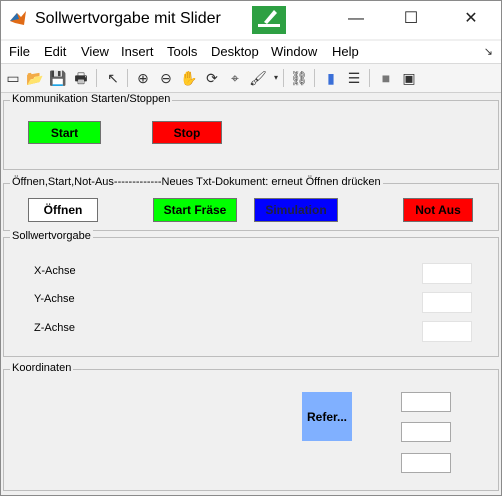 This screenshot has height=496, width=502. Describe the element at coordinates (81, 78) in the screenshot. I see `print-icon: 🖶` at that location.